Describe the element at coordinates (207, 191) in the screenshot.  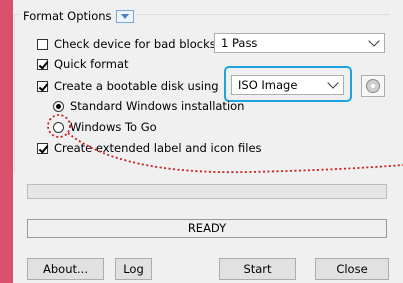
I see `progress-bar` at that location.